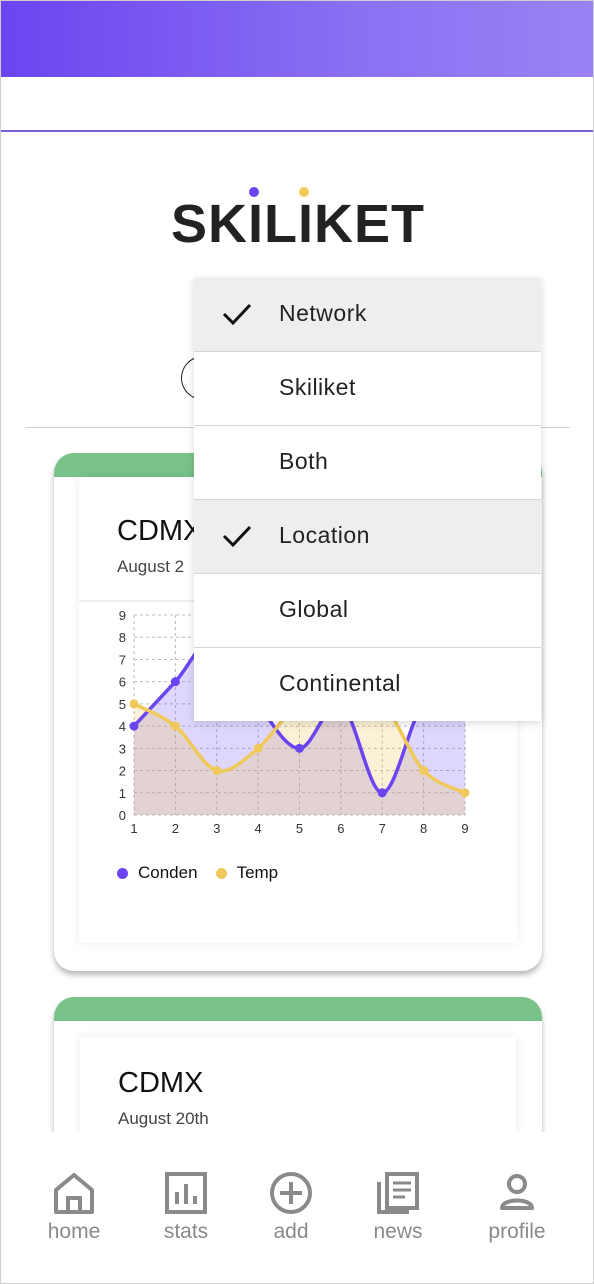 The image size is (594, 1284). What do you see at coordinates (382, 828) in the screenshot?
I see `x-tick-label: 7` at bounding box center [382, 828].